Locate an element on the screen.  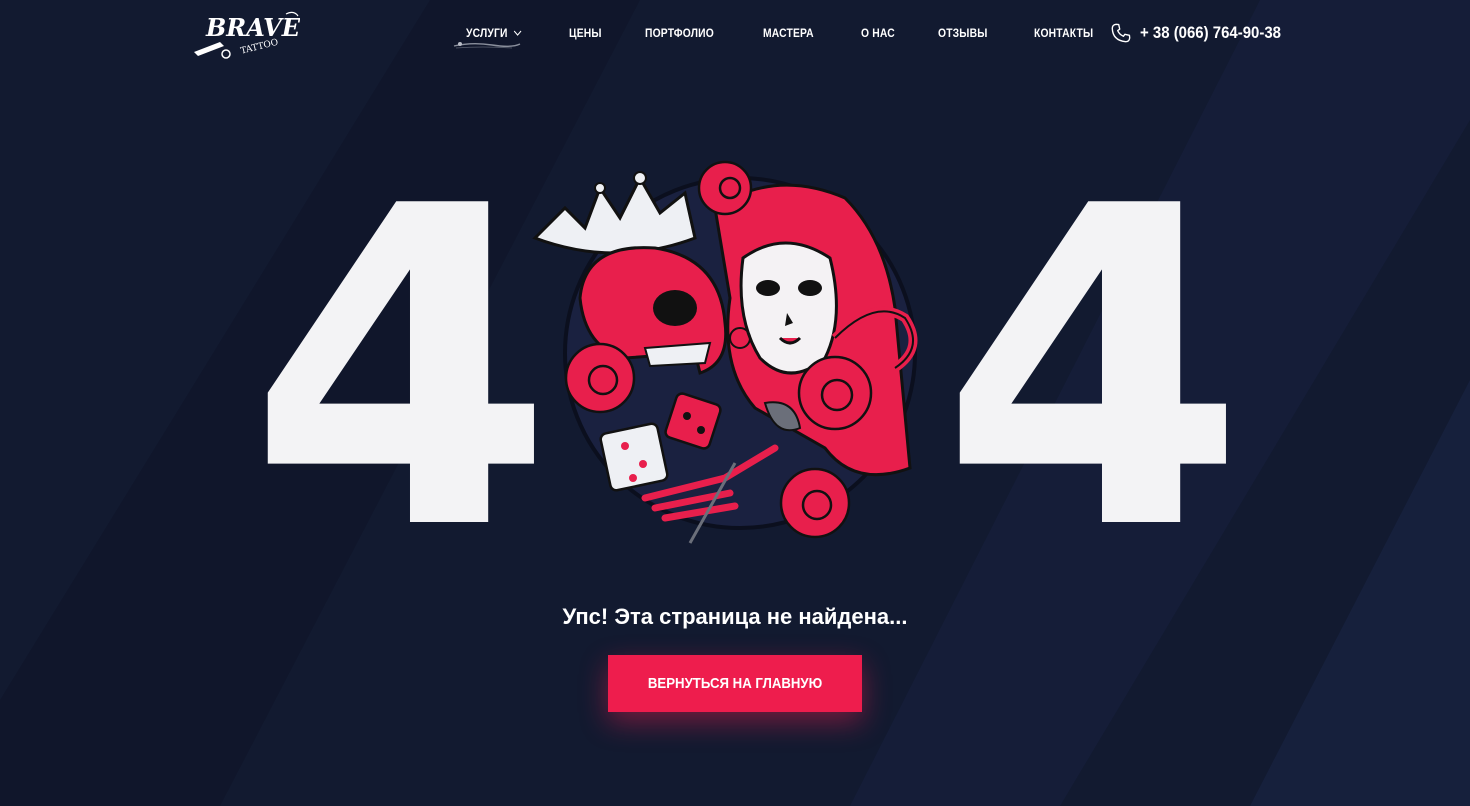
nav-item-label: КОНТАКТЫ is located at coordinates (1063, 33).